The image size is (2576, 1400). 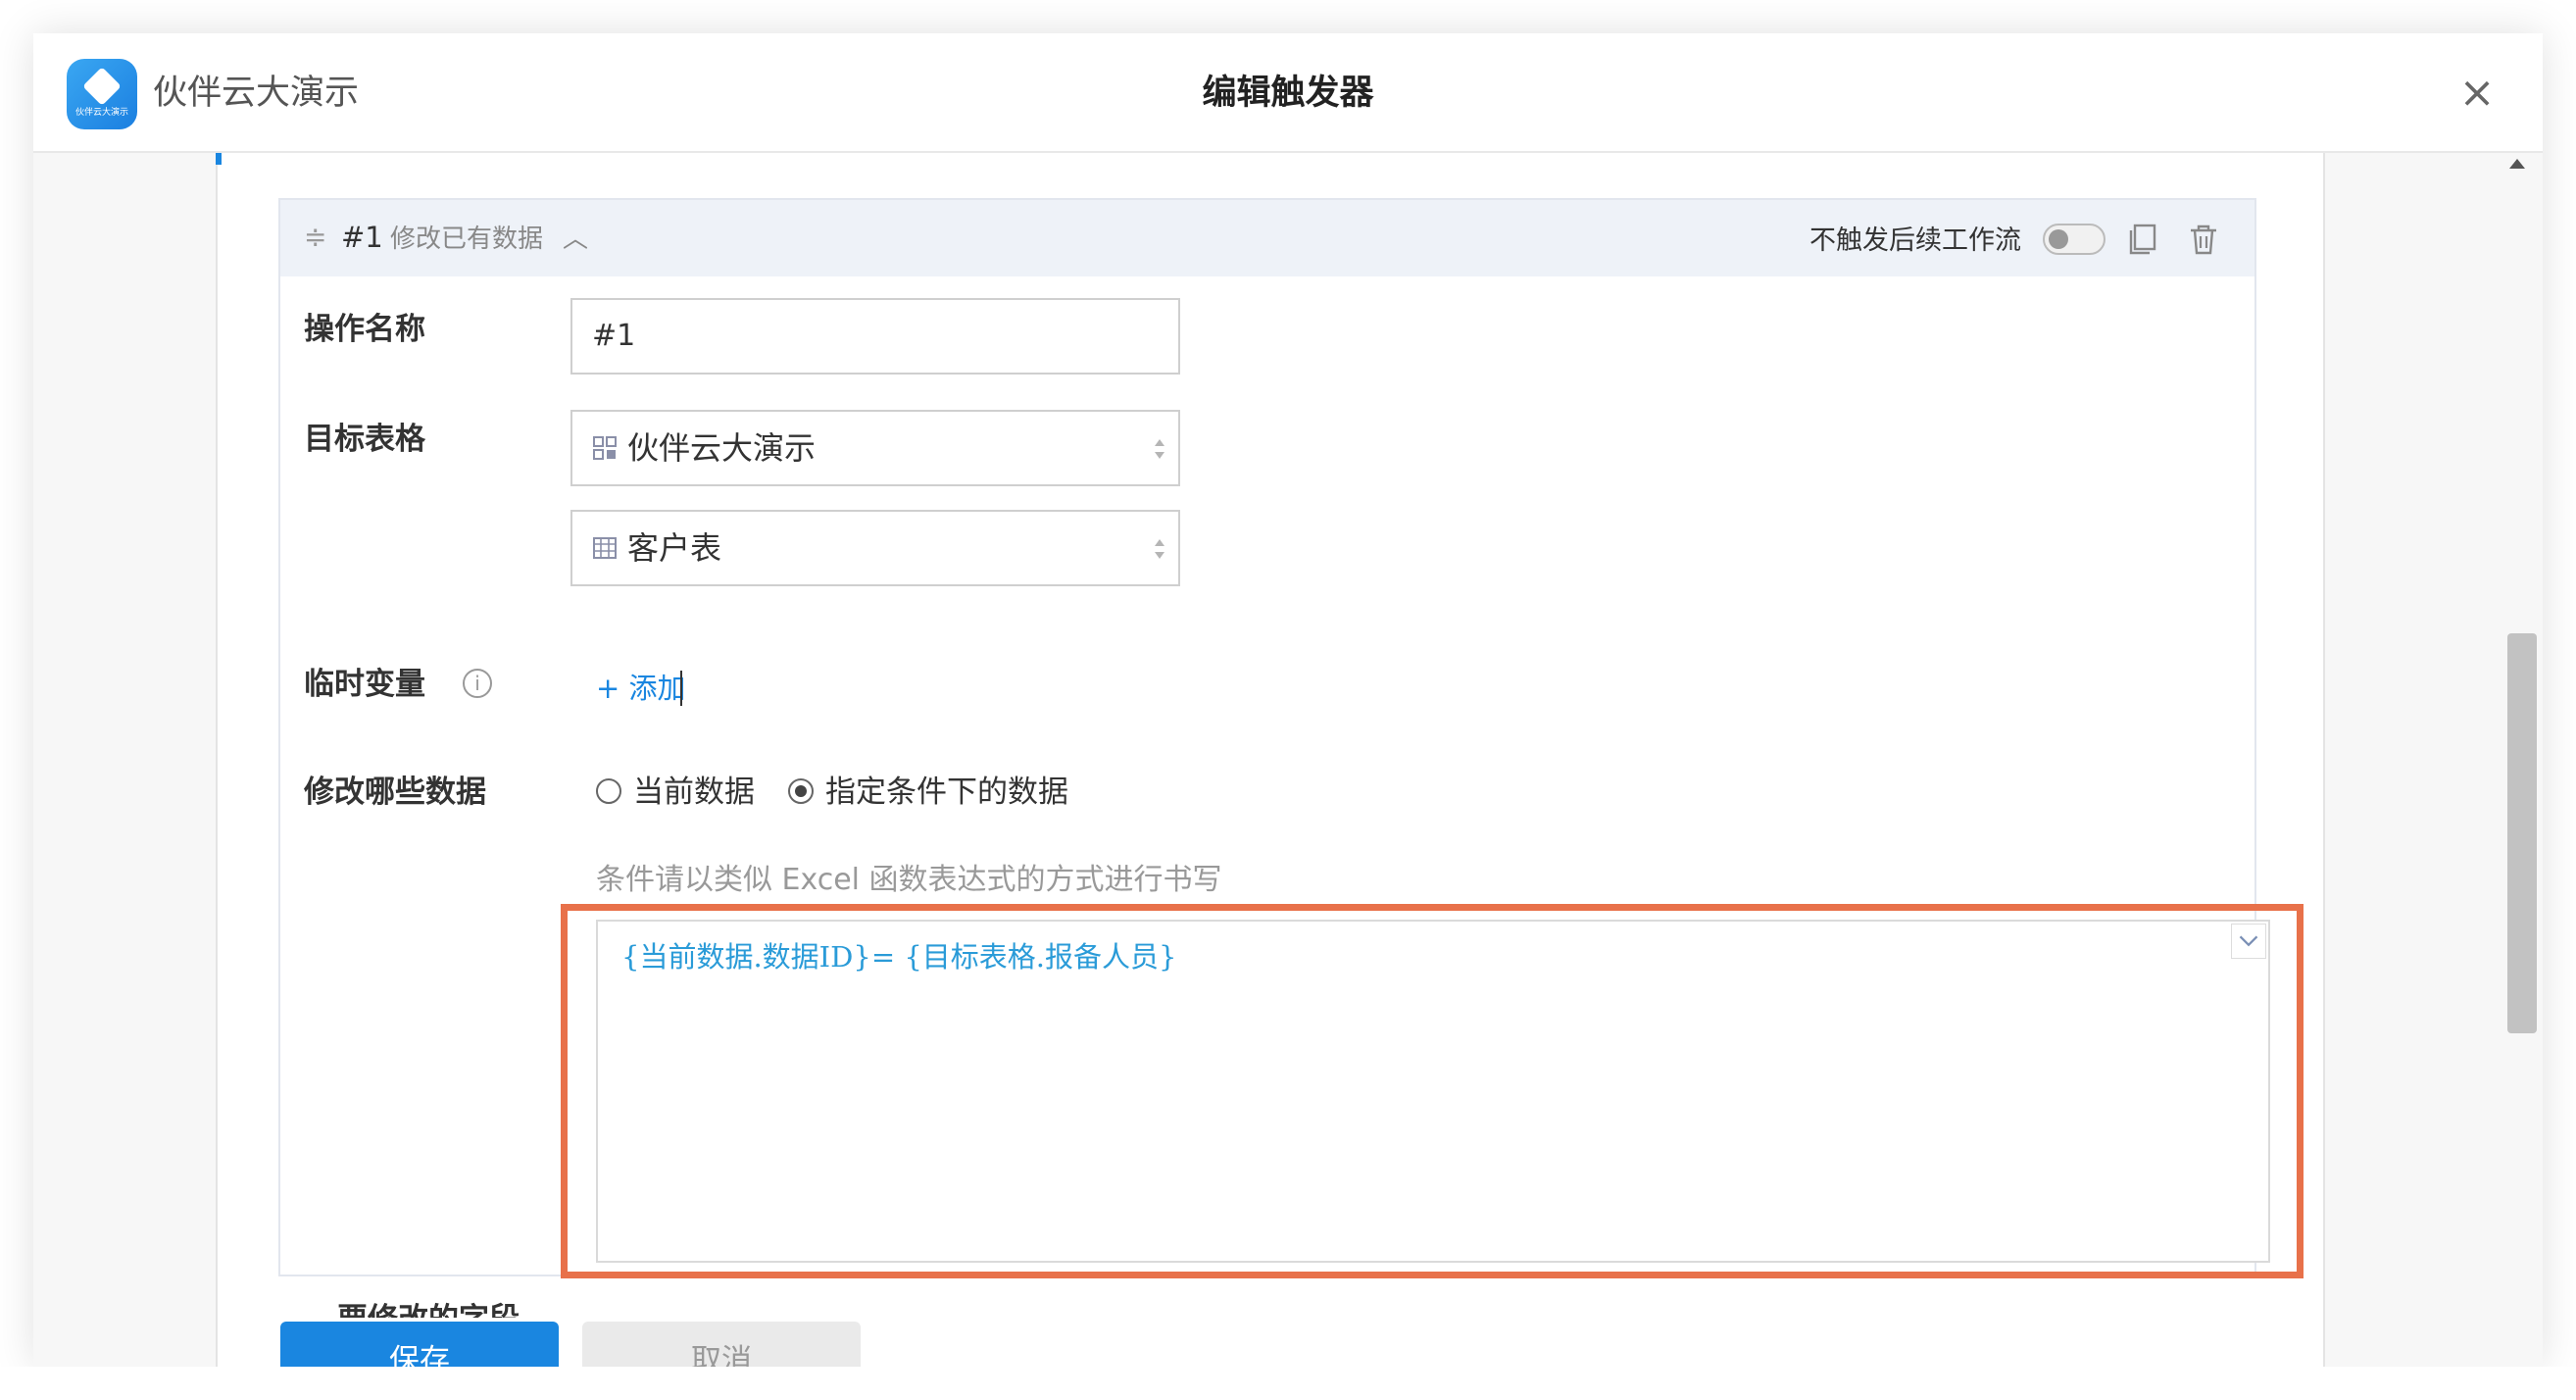 I want to click on add-variable-link: + 添加, so click(x=641, y=688).